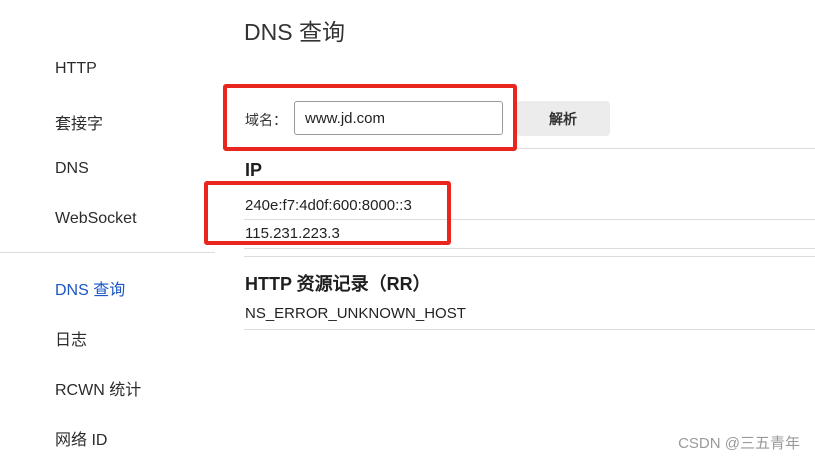 The width and height of the screenshot is (815, 461). What do you see at coordinates (563, 118) in the screenshot?
I see `resolve-button: 解析` at bounding box center [563, 118].